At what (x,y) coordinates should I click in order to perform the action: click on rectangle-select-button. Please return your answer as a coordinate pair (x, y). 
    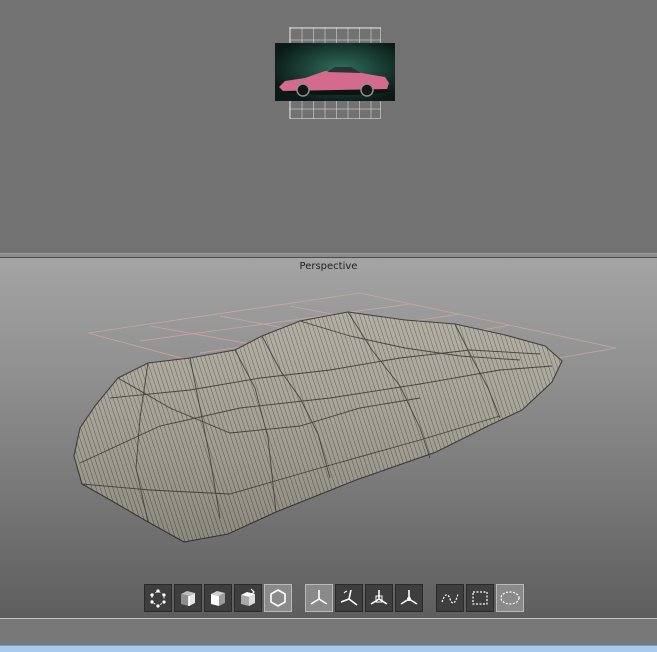
    Looking at the image, I should click on (480, 598).